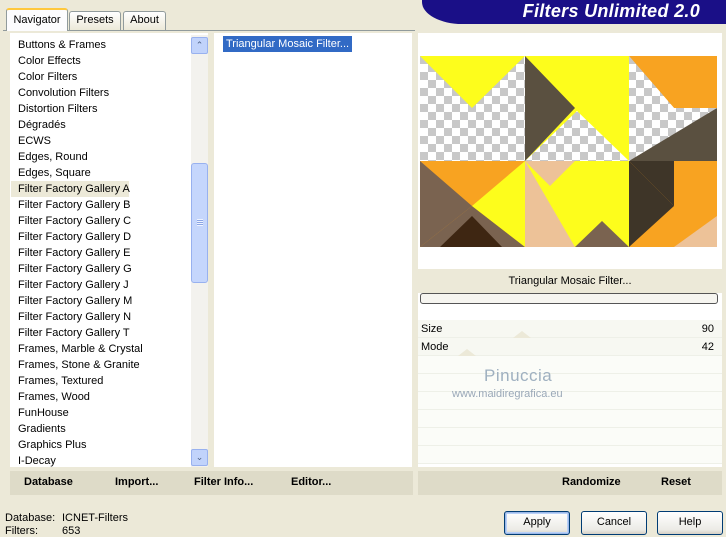 This screenshot has width=726, height=537. What do you see at coordinates (101, 157) in the screenshot?
I see `category-item: Edges, Round` at bounding box center [101, 157].